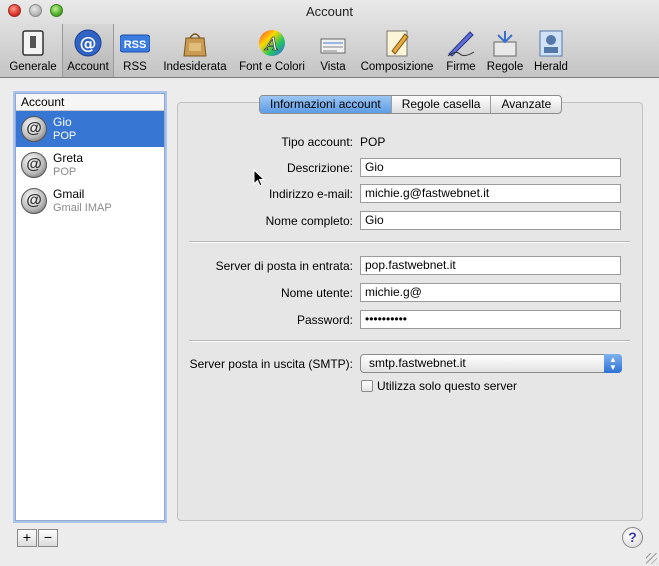  I want to click on toolbar-item-font-colori: A Font e Colori, so click(272, 50).